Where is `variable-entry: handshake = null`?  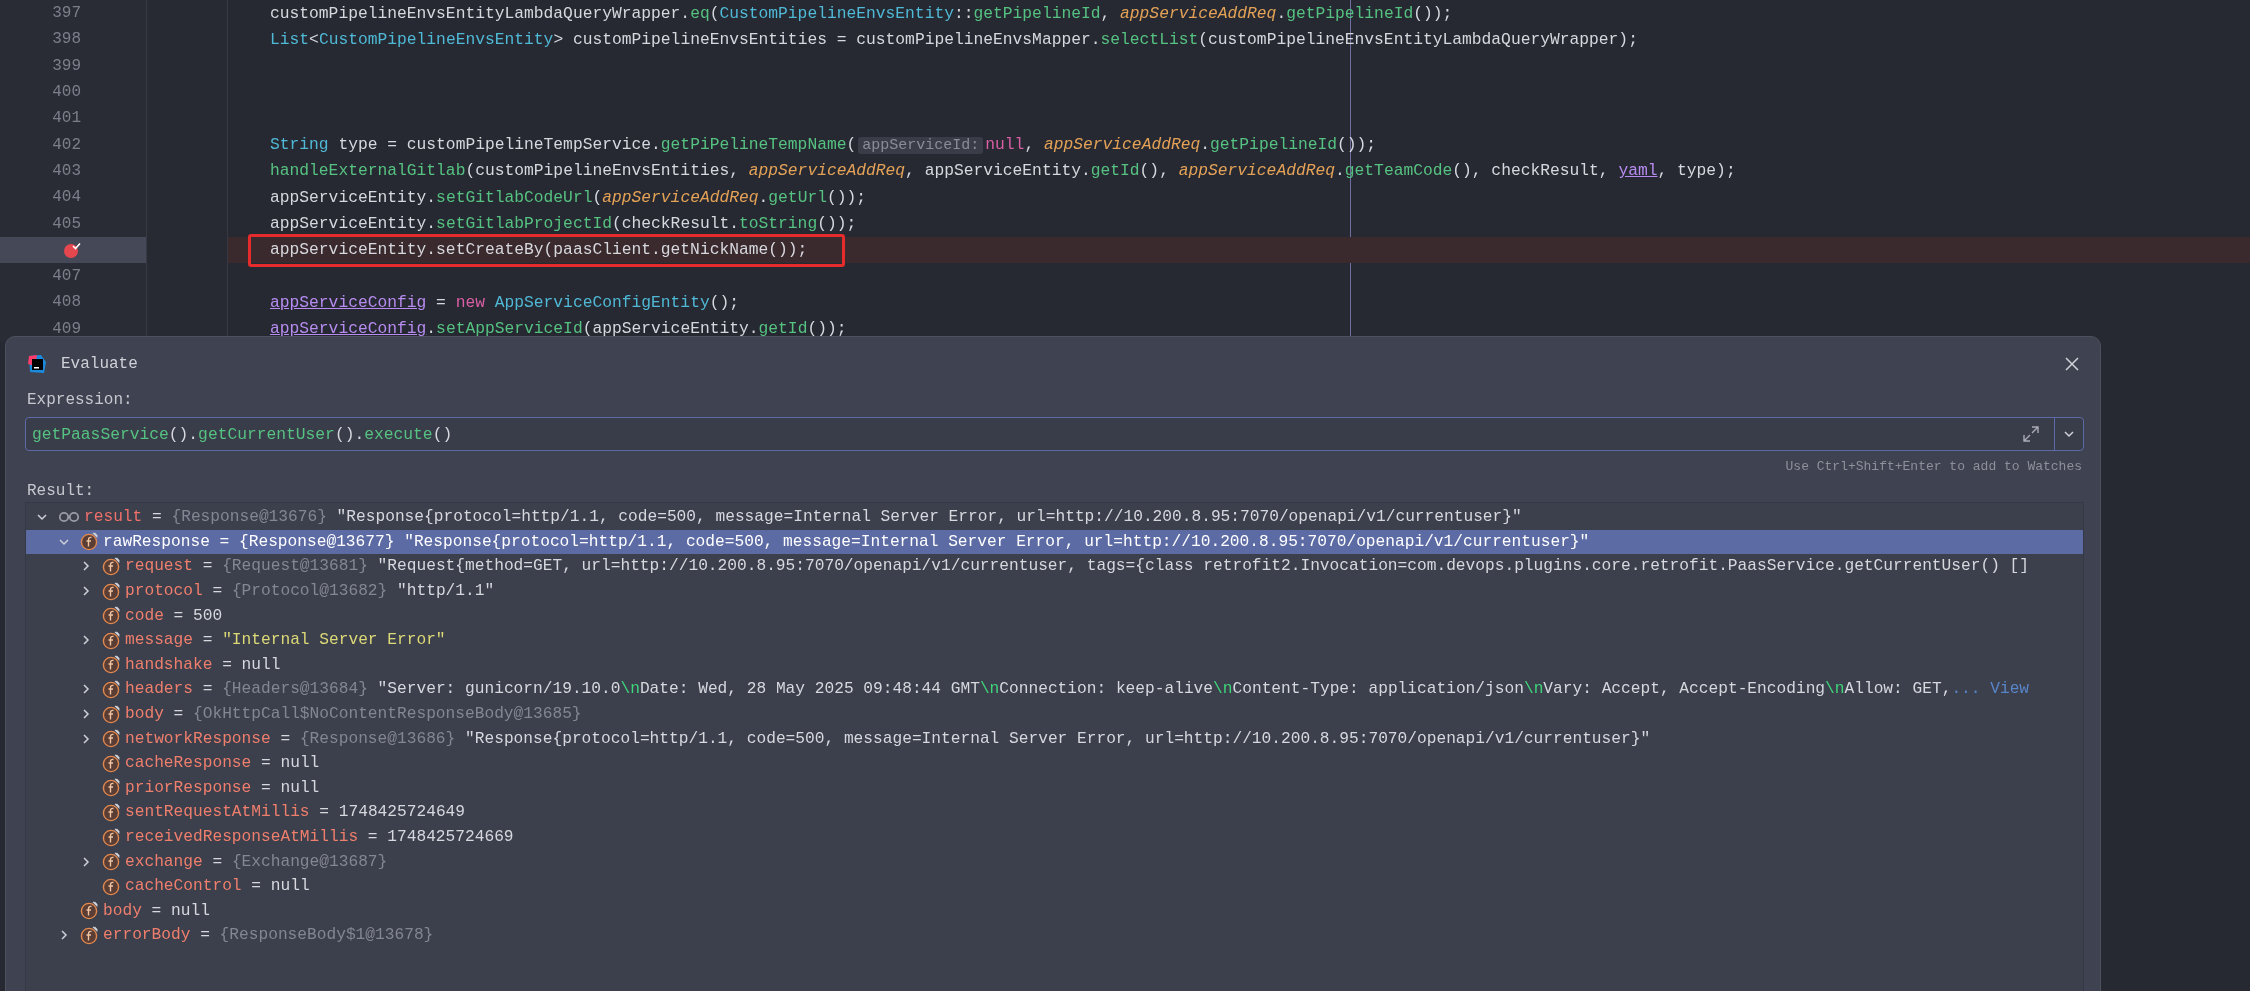
variable-entry: handshake = null is located at coordinates (203, 664).